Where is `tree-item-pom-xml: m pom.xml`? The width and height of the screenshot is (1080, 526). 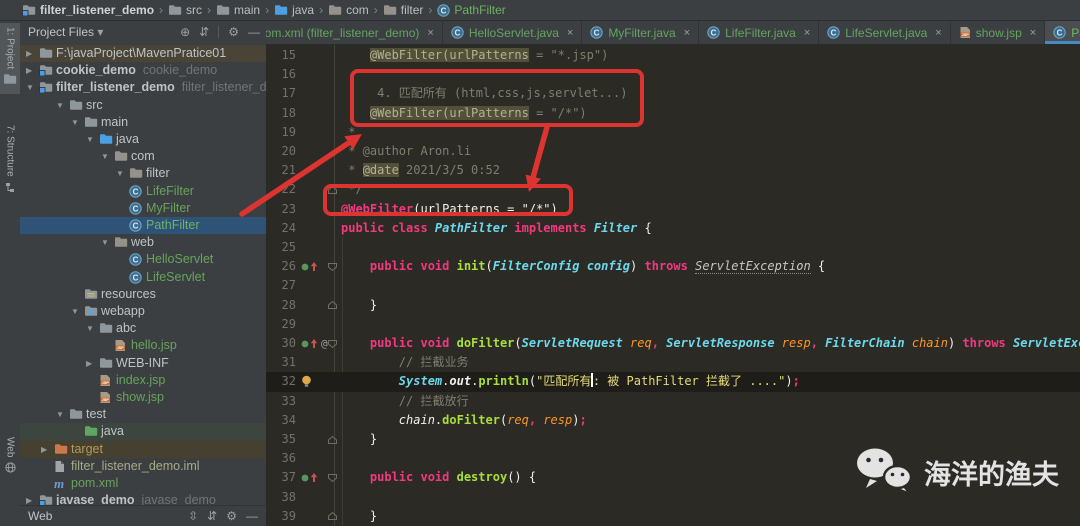 tree-item-pom-xml: m pom.xml is located at coordinates (143, 483).